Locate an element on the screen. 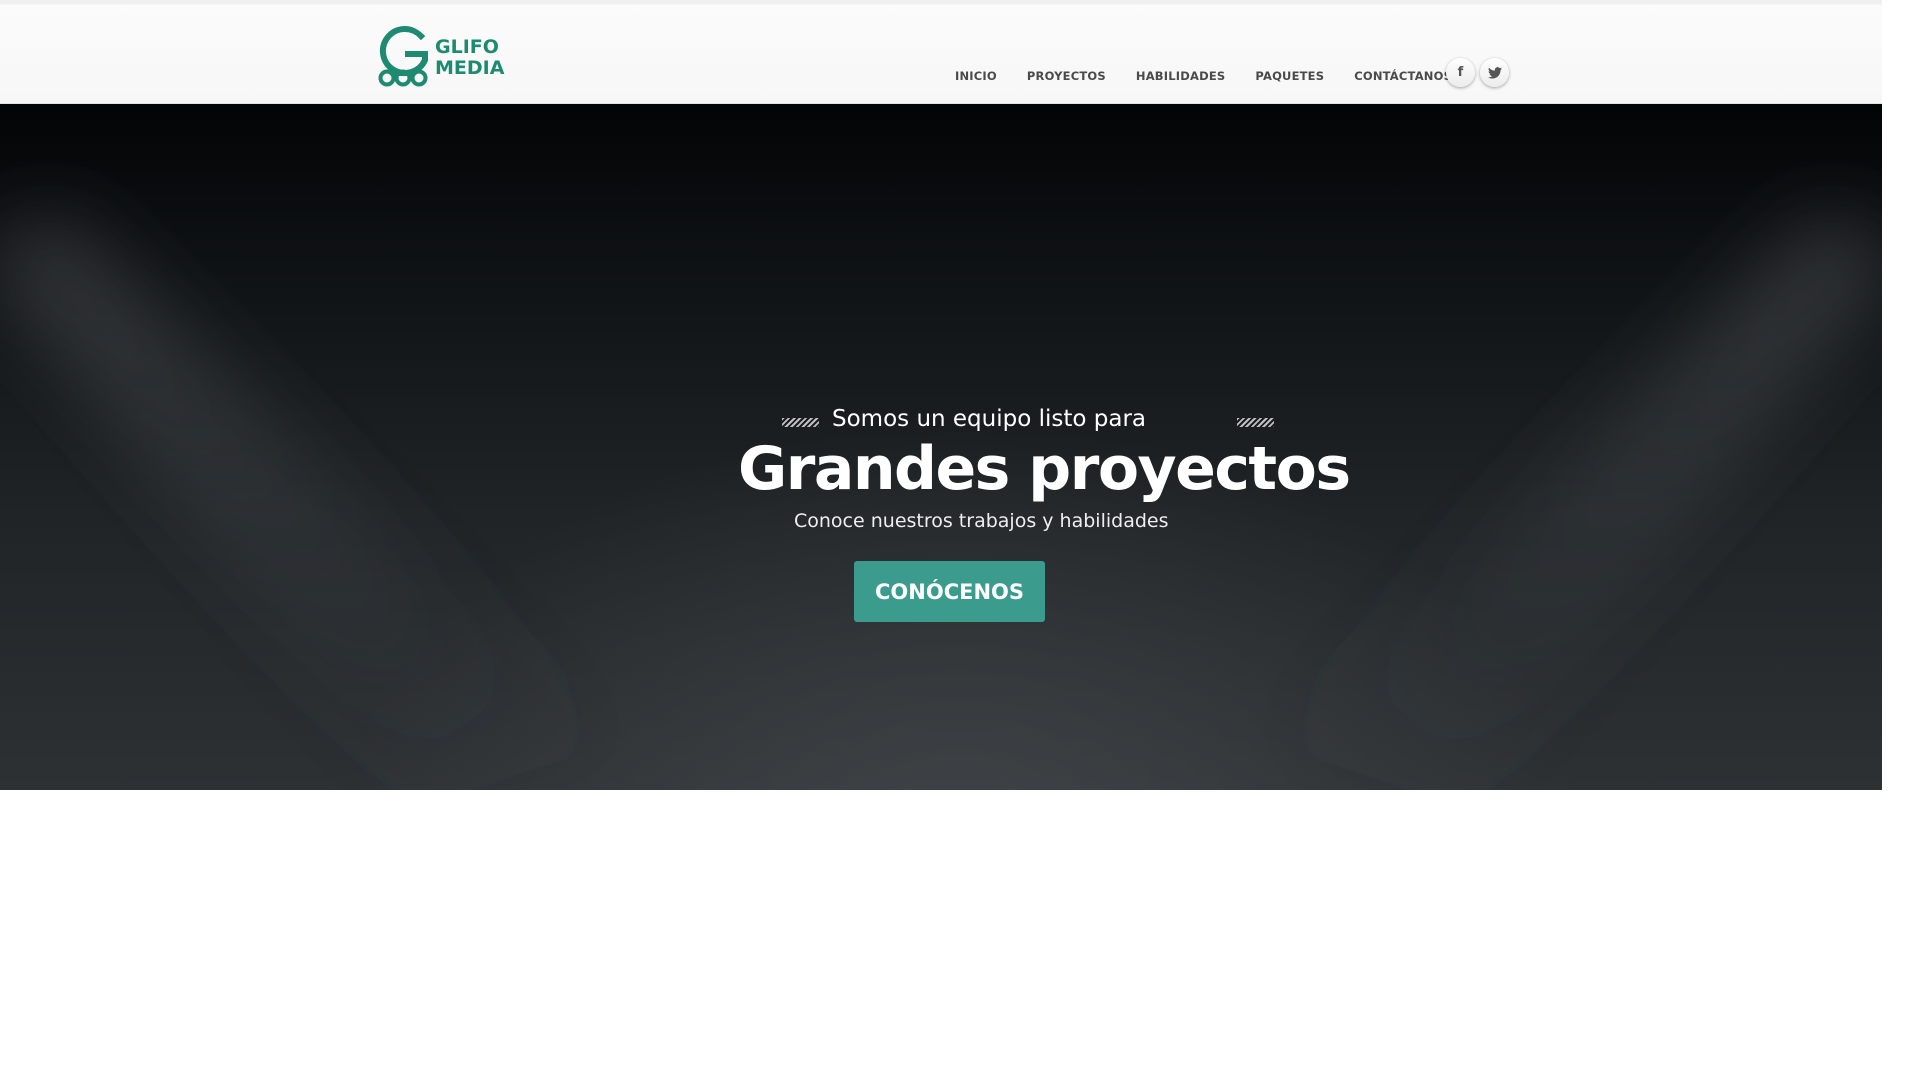 The image size is (1928, 1080). facebook-icon: f is located at coordinates (1460, 72).